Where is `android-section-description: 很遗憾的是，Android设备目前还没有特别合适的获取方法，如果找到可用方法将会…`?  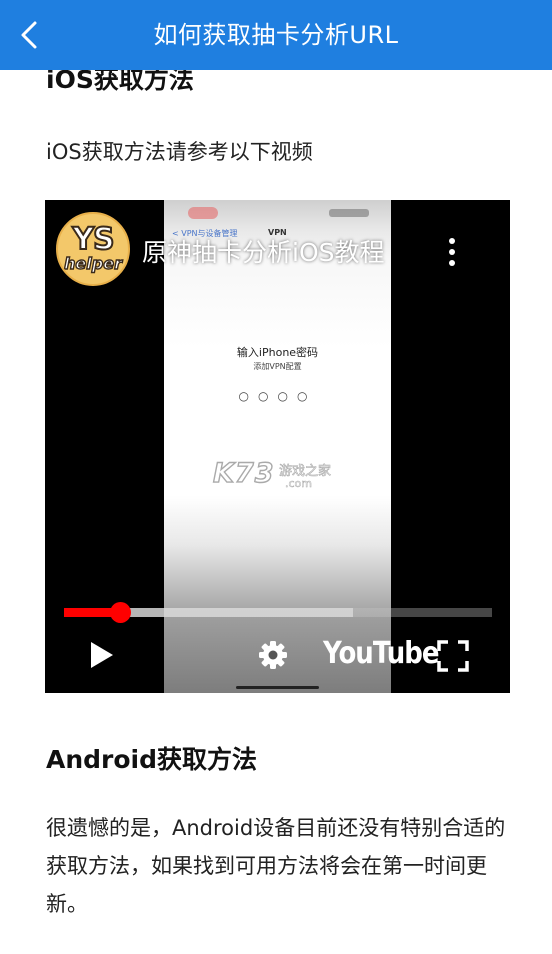 android-section-description: 很遗憾的是，Android设备目前还没有特别合适的获取方法，如果找到可用方法将会… is located at coordinates (276, 866).